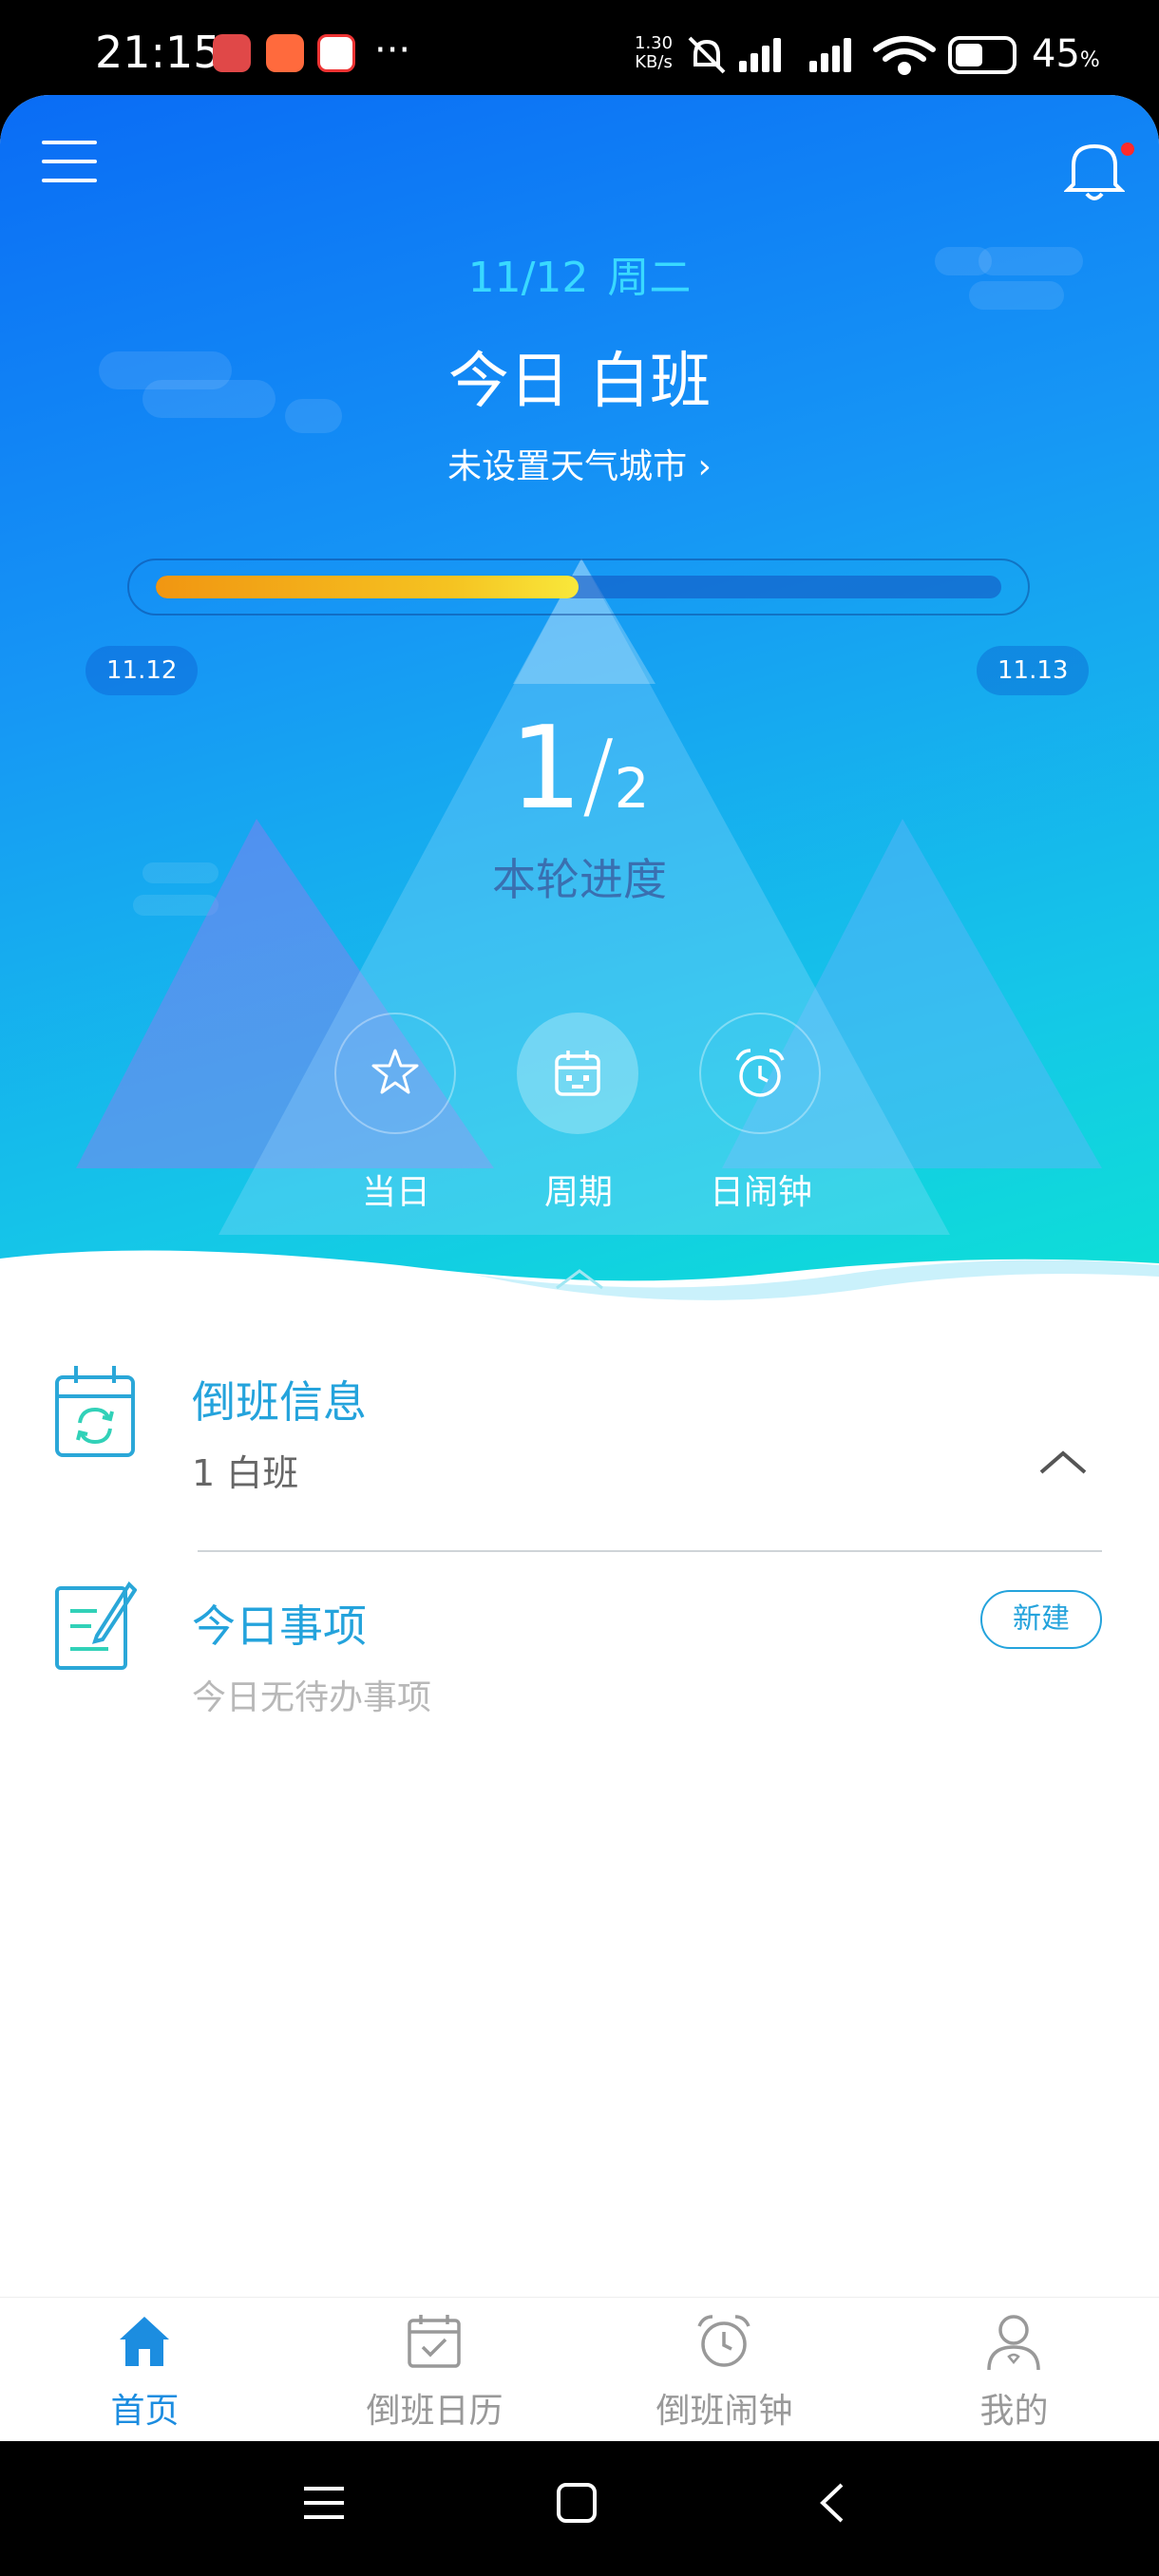 The width and height of the screenshot is (1159, 2576). Describe the element at coordinates (324, 2503) in the screenshot. I see `recent-apps-icon` at that location.